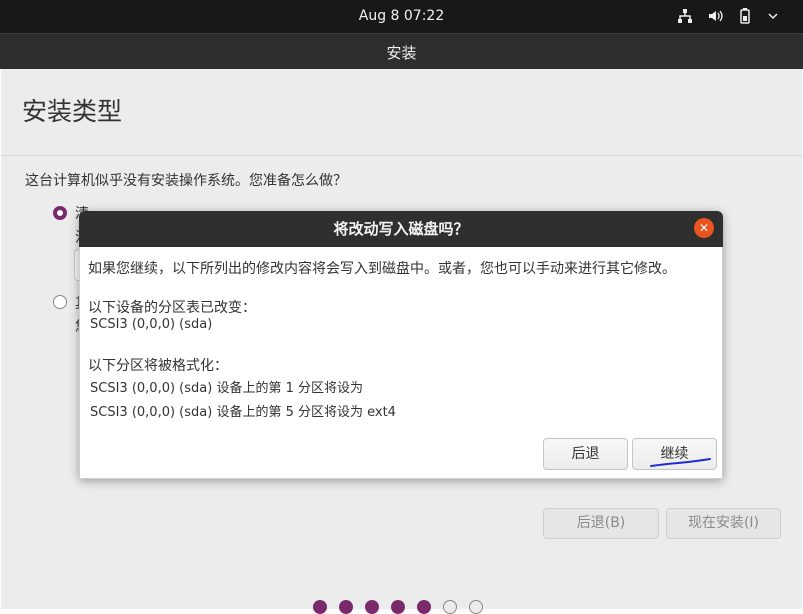 The image size is (803, 614). What do you see at coordinates (226, 388) in the screenshot?
I see `format-line-1: SCSI3 (0,0,0) (sda) 设备上的第 1 分区将设为` at bounding box center [226, 388].